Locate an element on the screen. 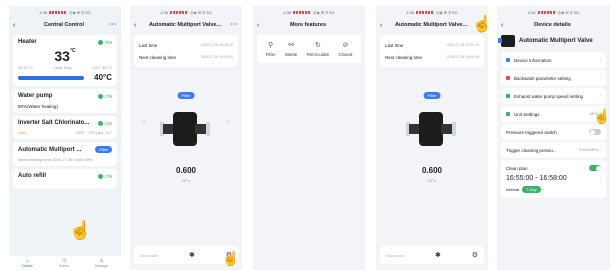 The width and height of the screenshot is (610, 270). feature-waste: ⚯ Waste is located at coordinates (291, 49).